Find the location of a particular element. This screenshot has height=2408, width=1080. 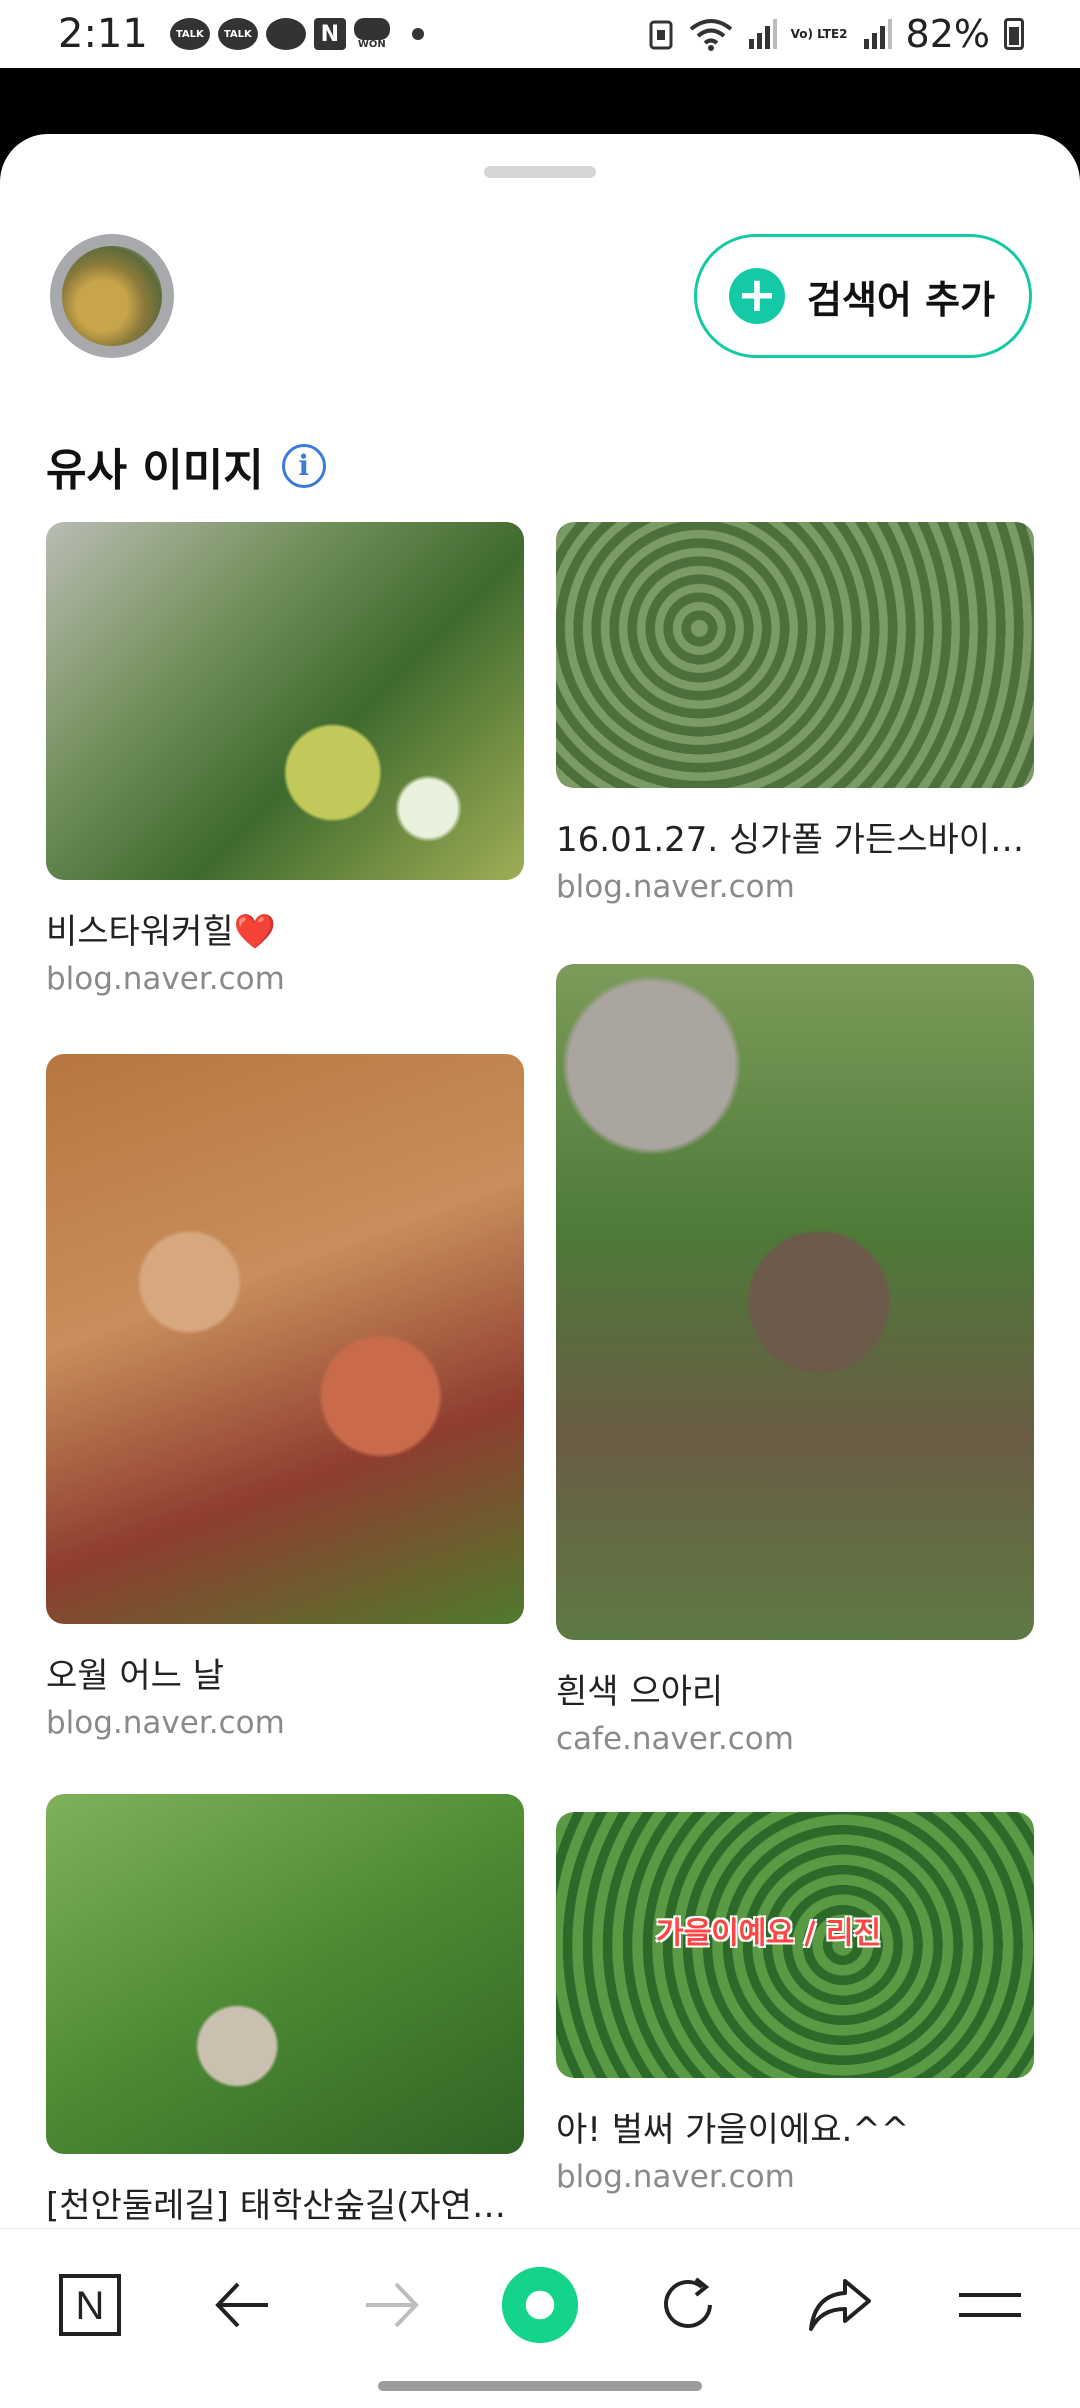

status-time: 2:11 is located at coordinates (103, 34).